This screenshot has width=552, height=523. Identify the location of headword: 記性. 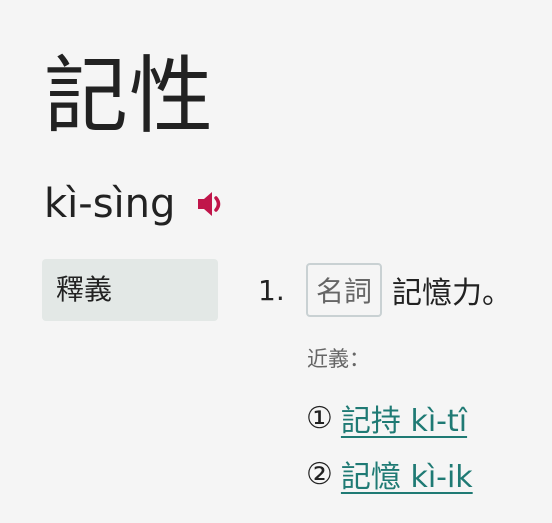
(129, 96).